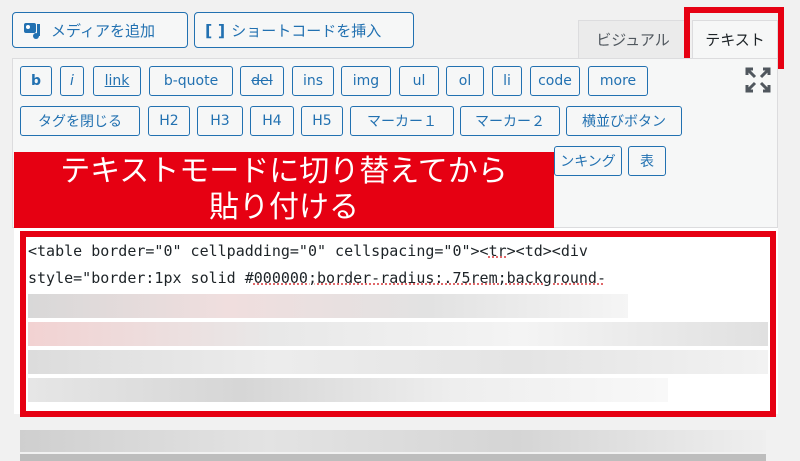  Describe the element at coordinates (220, 121) in the screenshot. I see `quicktag-row2-2-button: H3` at that location.